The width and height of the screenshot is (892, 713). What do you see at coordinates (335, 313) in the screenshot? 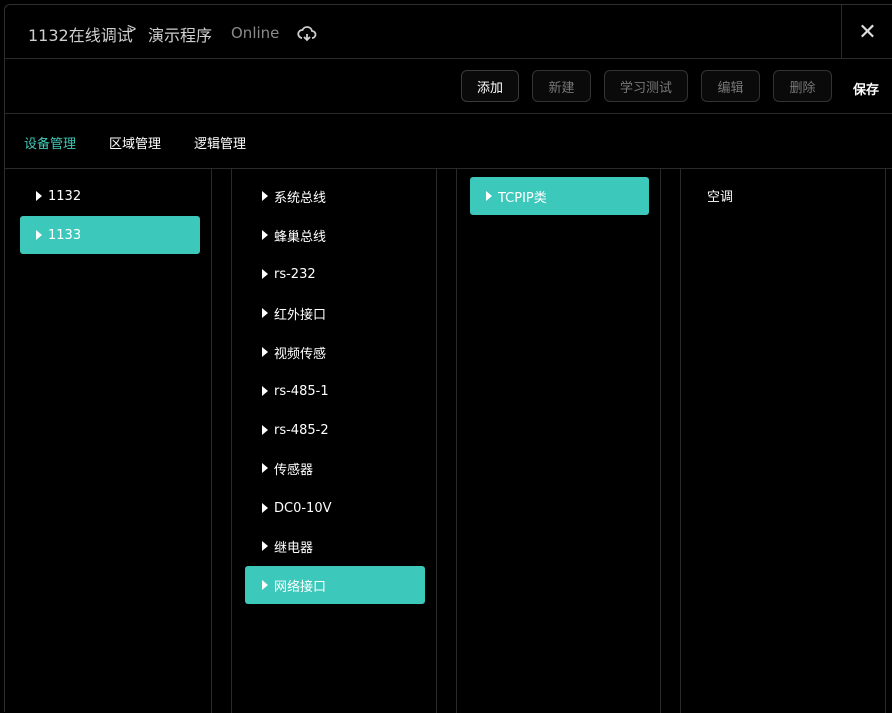
I see `list-item-interface: 红外接口` at bounding box center [335, 313].